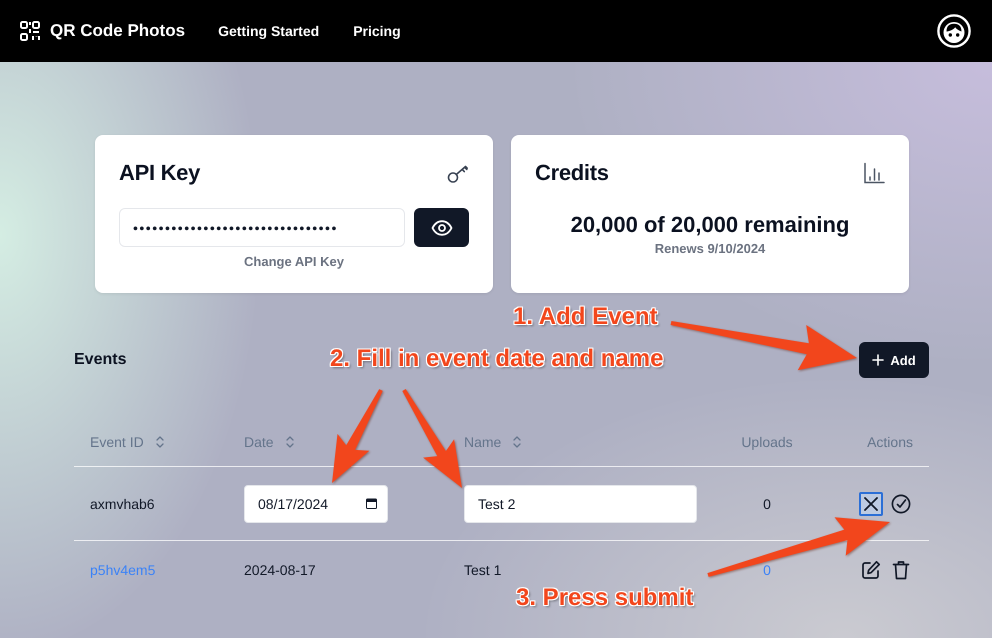 Image resolution: width=992 pixels, height=638 pixels. What do you see at coordinates (441, 227) in the screenshot?
I see `show-key-button` at bounding box center [441, 227].